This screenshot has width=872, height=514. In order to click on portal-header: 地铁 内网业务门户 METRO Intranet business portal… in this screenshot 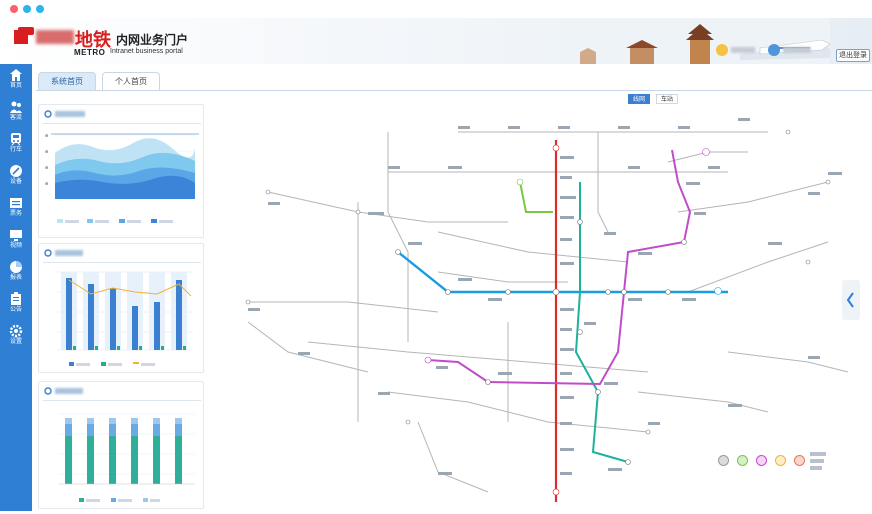, I will do `click(436, 41)`.